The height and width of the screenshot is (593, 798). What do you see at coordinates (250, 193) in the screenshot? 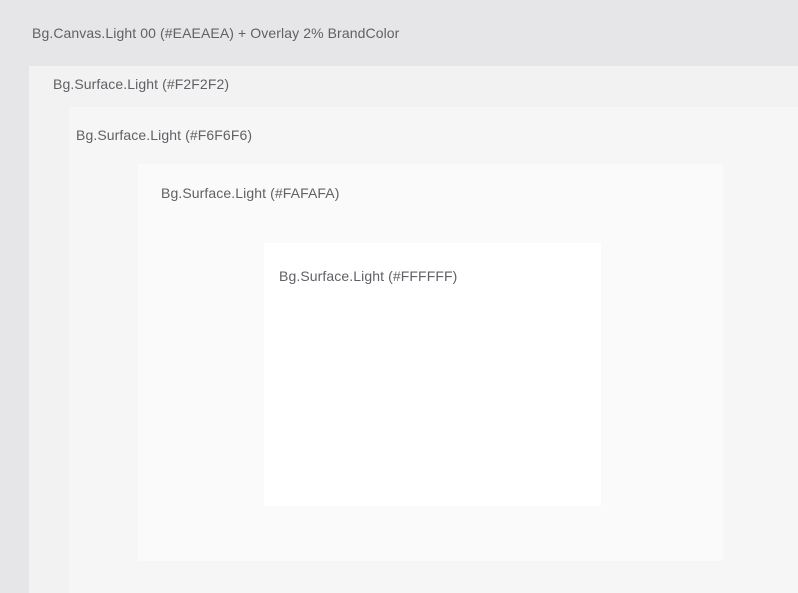
I see `surface-fafafa-label: Bg.Surface.Light (#FAFAFA)` at bounding box center [250, 193].